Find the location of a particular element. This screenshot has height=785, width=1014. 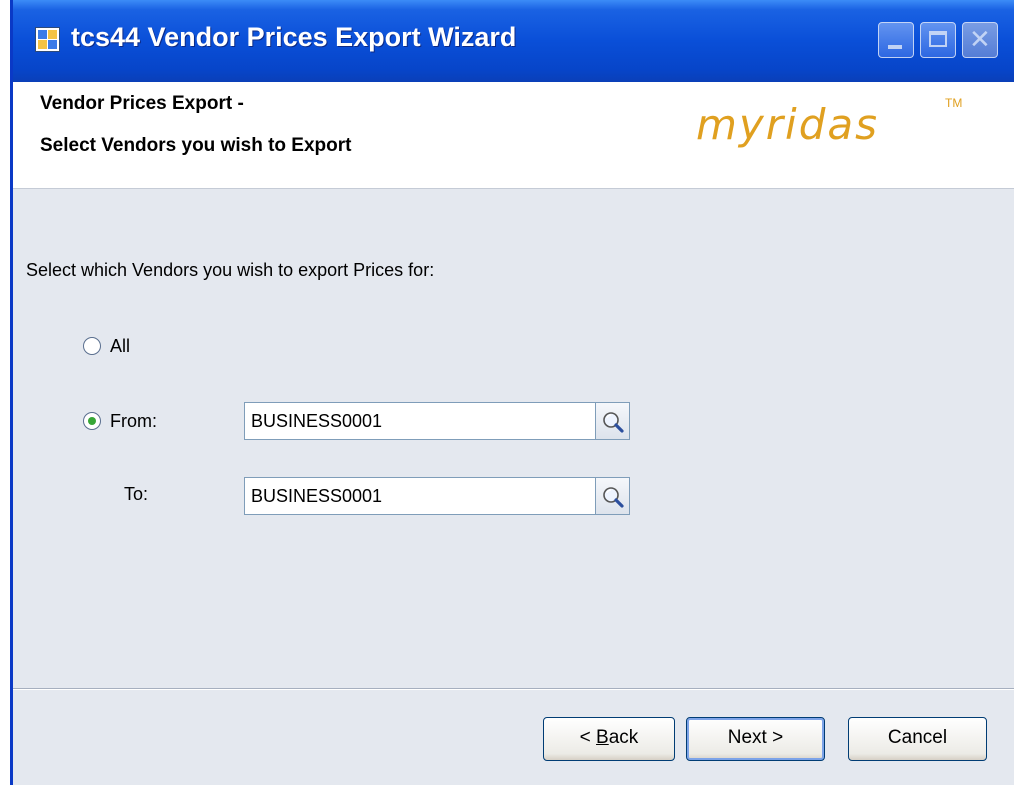

back-button: < Back is located at coordinates (609, 739).